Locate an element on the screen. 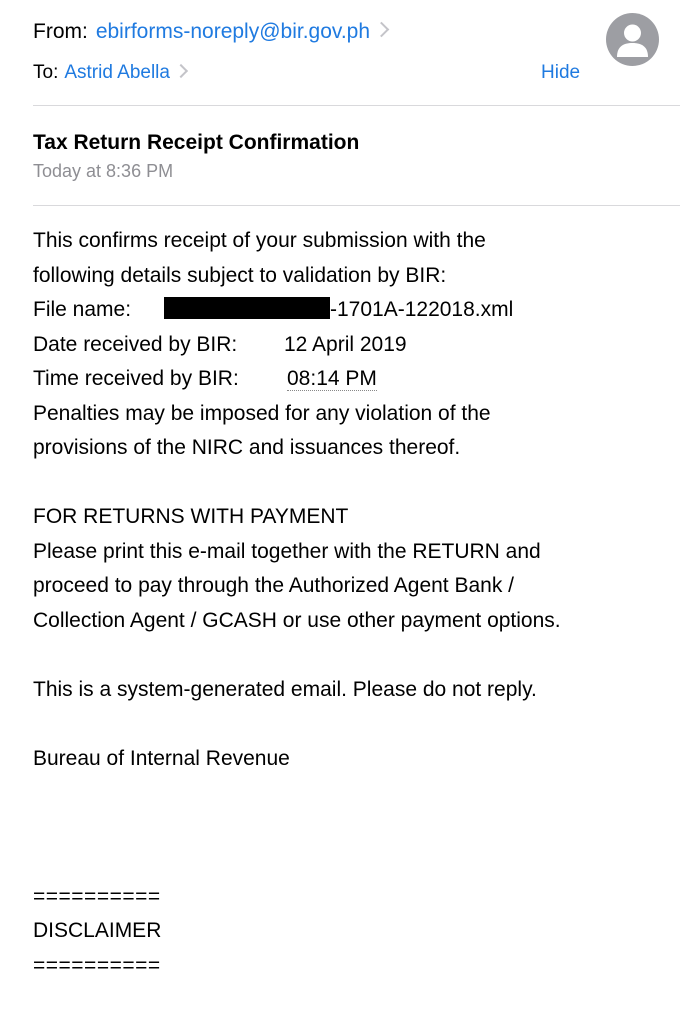  email-timestamp: Today at 8:36 PM is located at coordinates (103, 171).